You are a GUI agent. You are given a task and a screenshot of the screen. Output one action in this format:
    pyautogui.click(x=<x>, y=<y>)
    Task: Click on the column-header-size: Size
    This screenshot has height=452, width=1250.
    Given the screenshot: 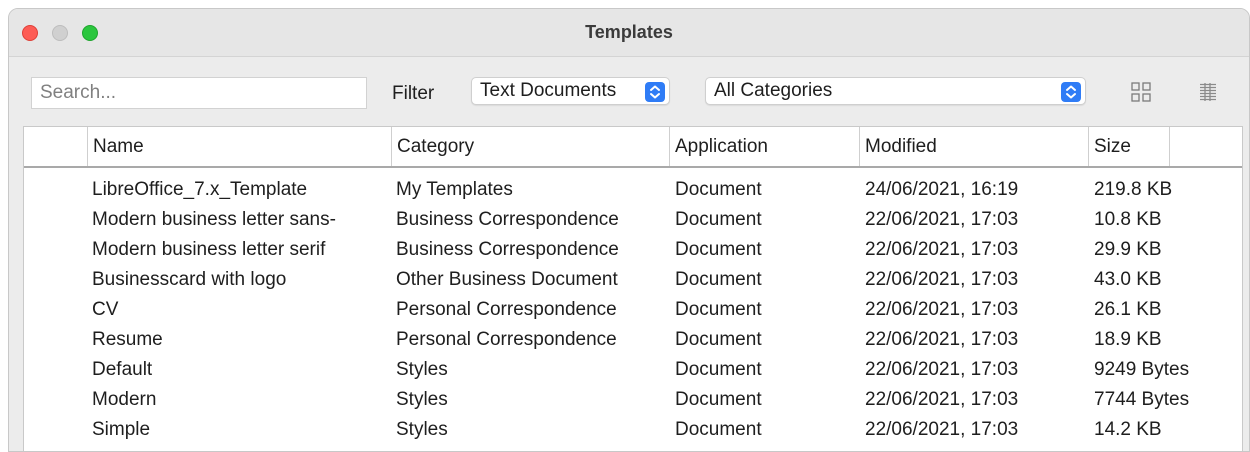 What is the action you would take?
    pyautogui.click(x=1129, y=146)
    